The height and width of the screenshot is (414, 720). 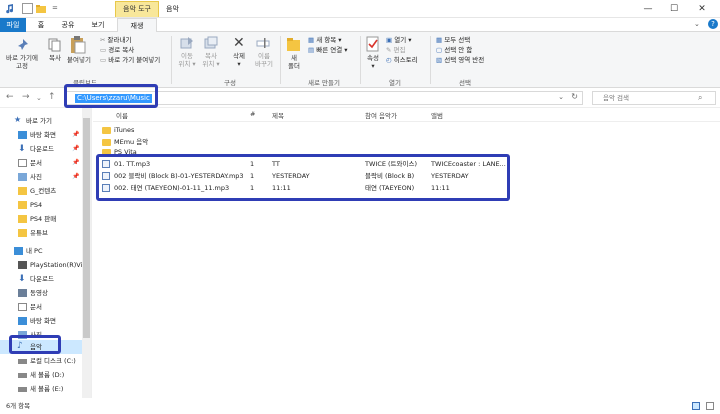 What do you see at coordinates (697, 24) in the screenshot?
I see `collapse-ribbon-icon: ⌄` at bounding box center [697, 24].